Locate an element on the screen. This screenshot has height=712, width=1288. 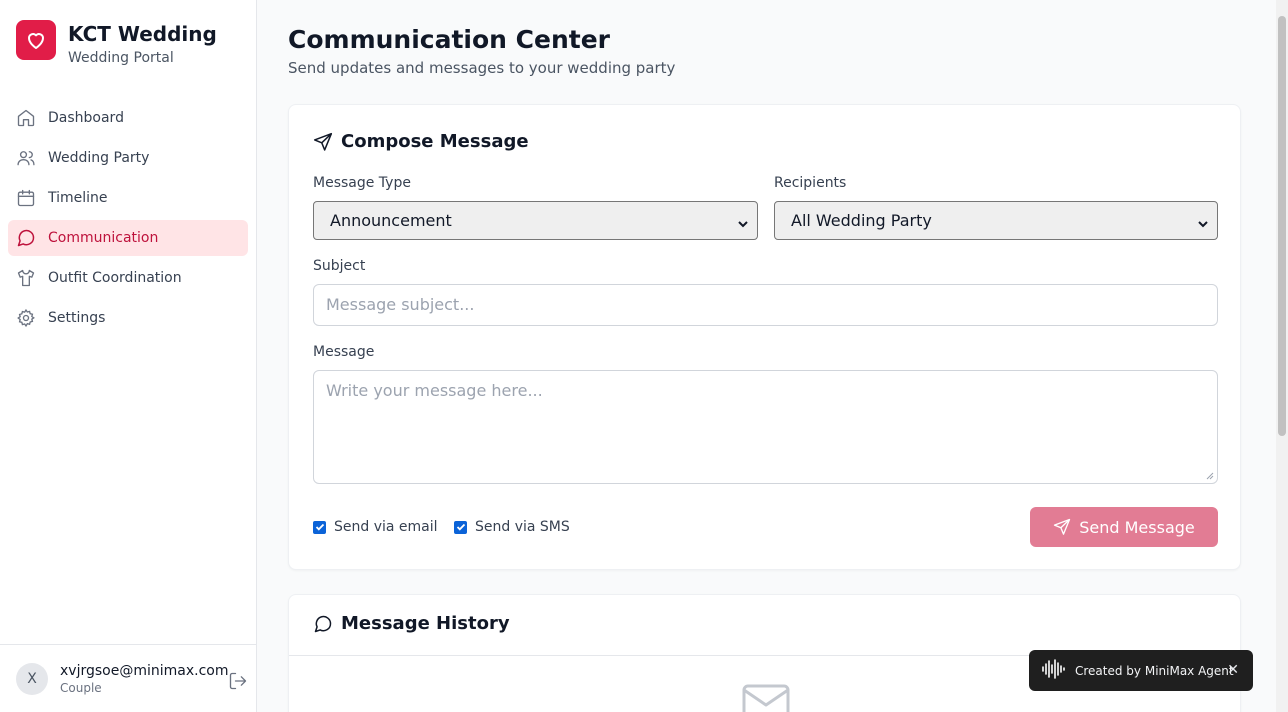
calendar-icon is located at coordinates (26, 198).